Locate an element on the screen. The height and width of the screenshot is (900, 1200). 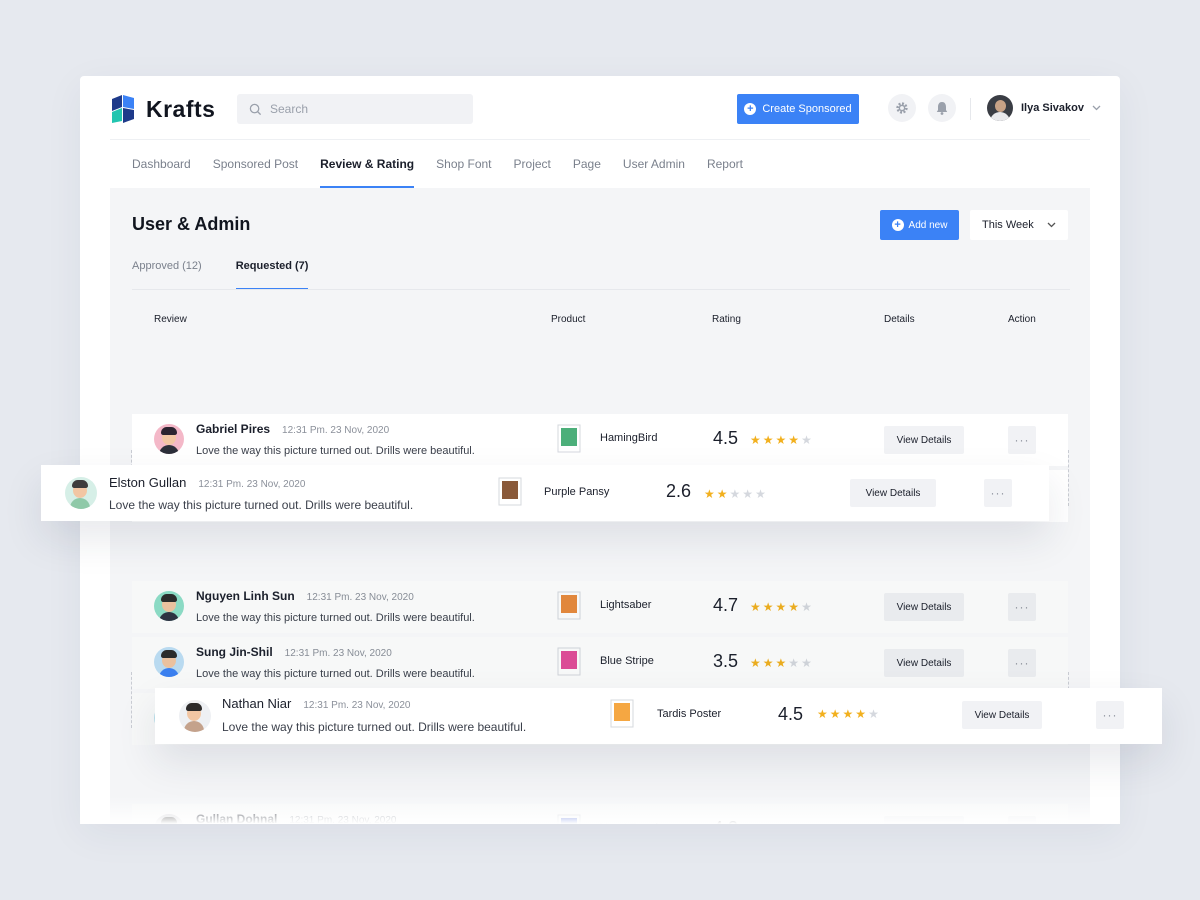
header-divider is located at coordinates (970, 109).